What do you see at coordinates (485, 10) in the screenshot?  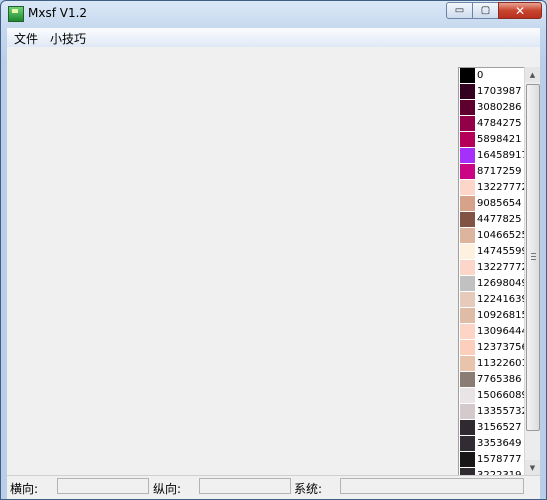 I see `maximize-button: ▢` at bounding box center [485, 10].